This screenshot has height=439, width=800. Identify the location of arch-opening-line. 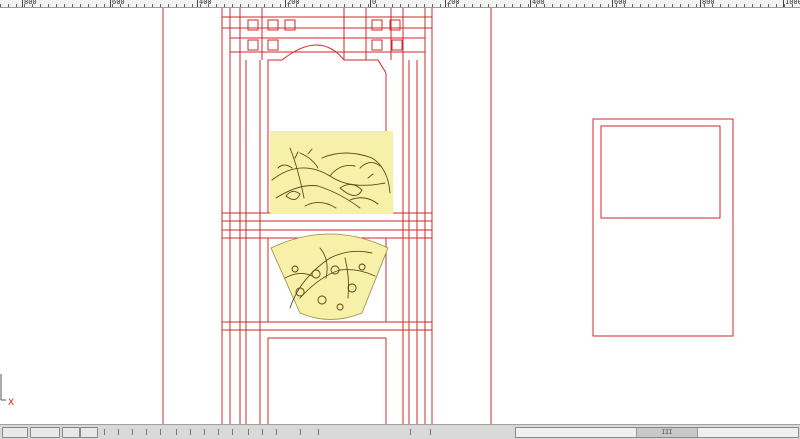
(327, 59).